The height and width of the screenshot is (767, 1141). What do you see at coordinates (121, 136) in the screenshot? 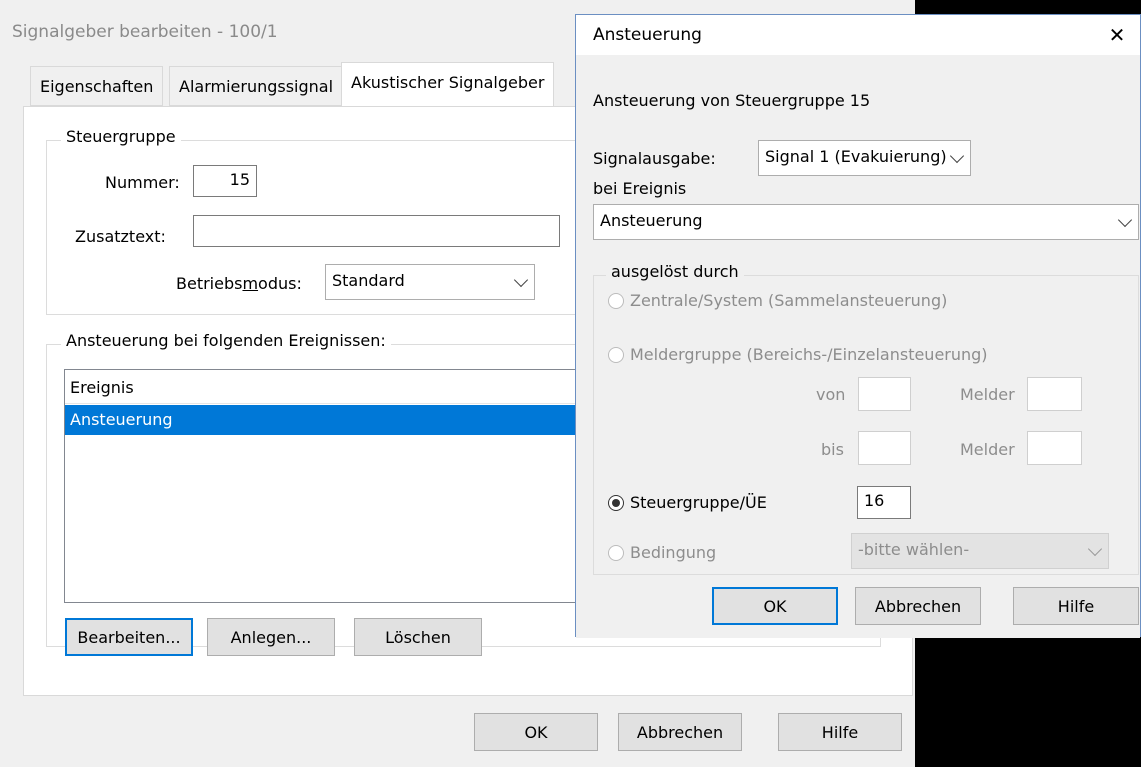
I see `steuergruppe-legend: Steuergruppe` at bounding box center [121, 136].